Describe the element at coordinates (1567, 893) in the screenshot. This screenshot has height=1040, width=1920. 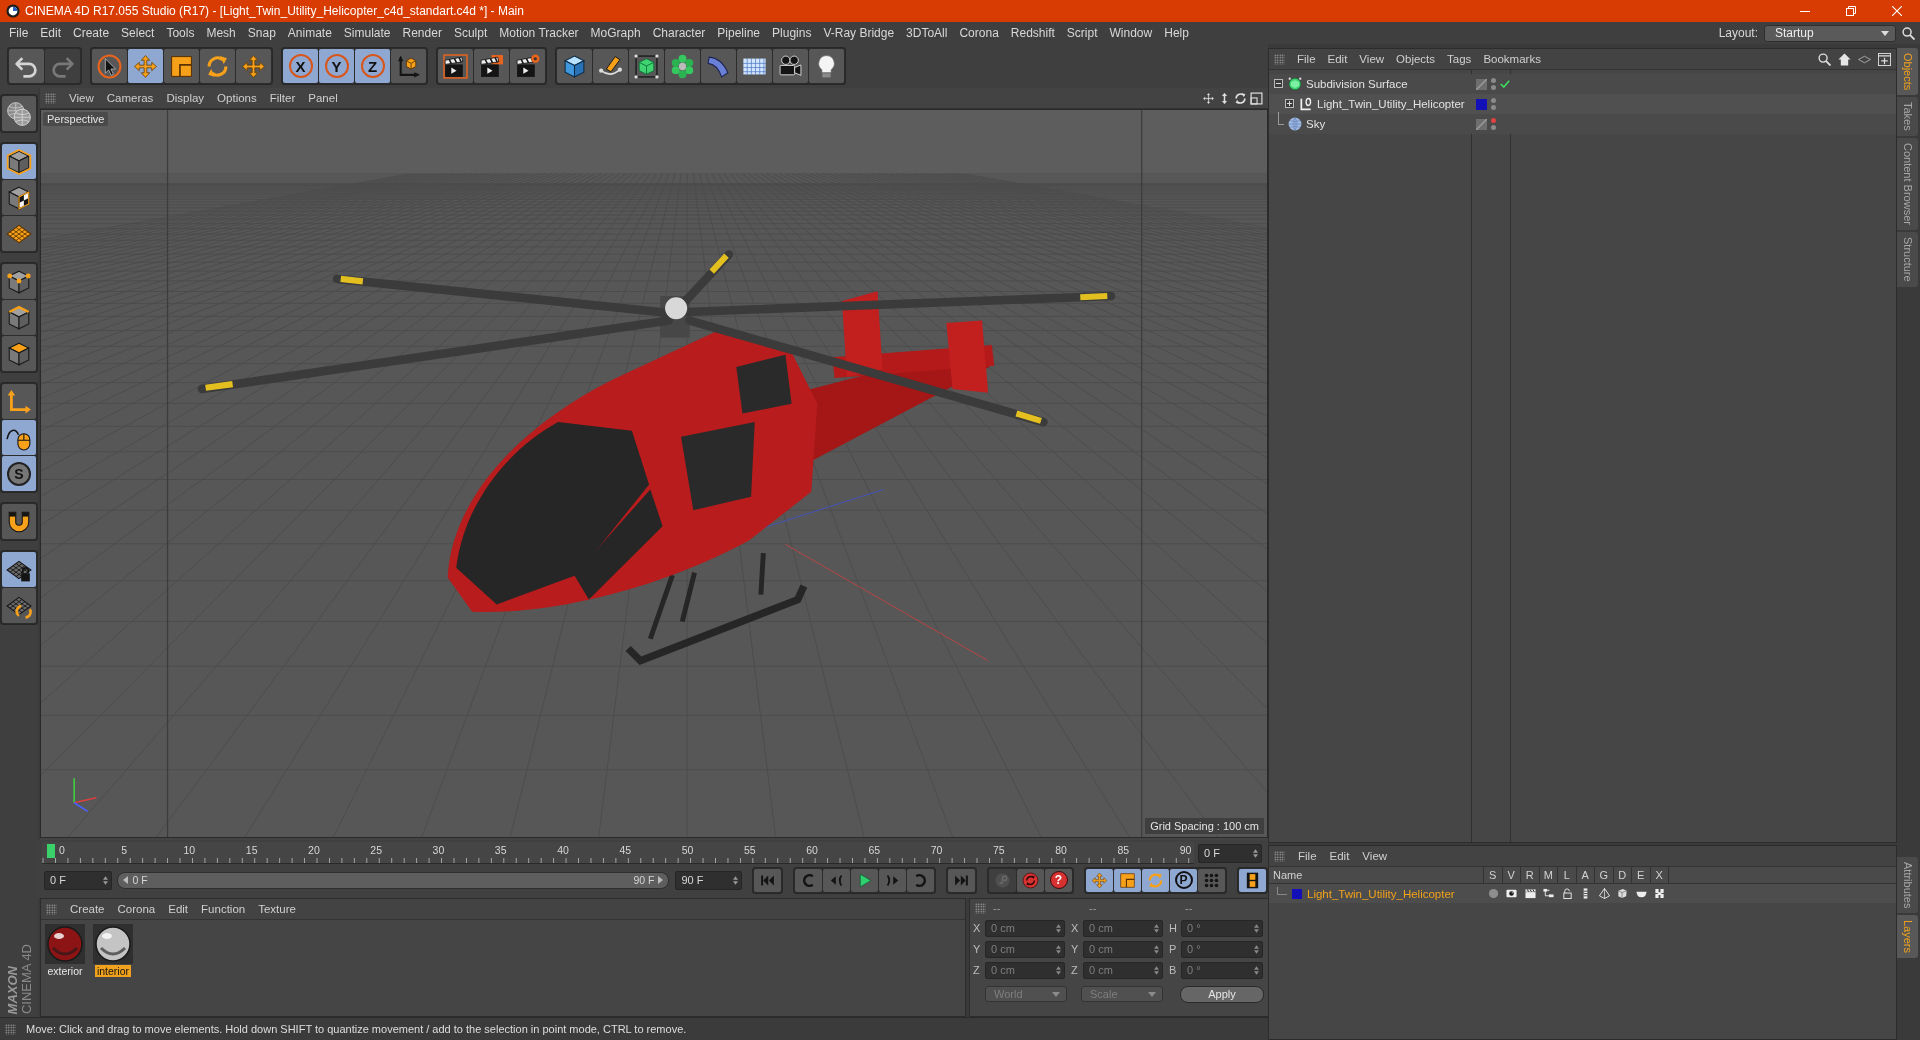
I see `unlocked-padlock-icon` at that location.